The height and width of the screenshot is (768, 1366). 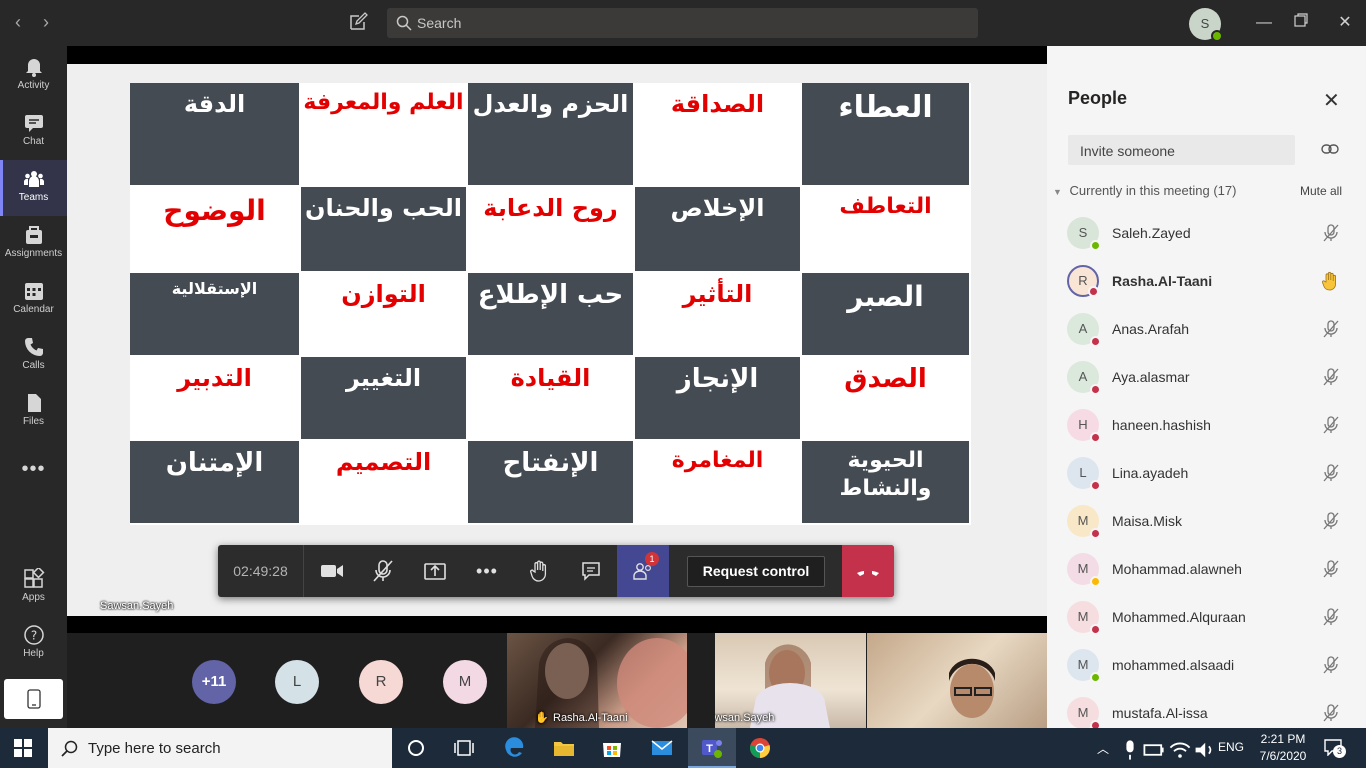 I want to click on participant-row: Mmohammed.alsaadi, so click(x=1206, y=665).